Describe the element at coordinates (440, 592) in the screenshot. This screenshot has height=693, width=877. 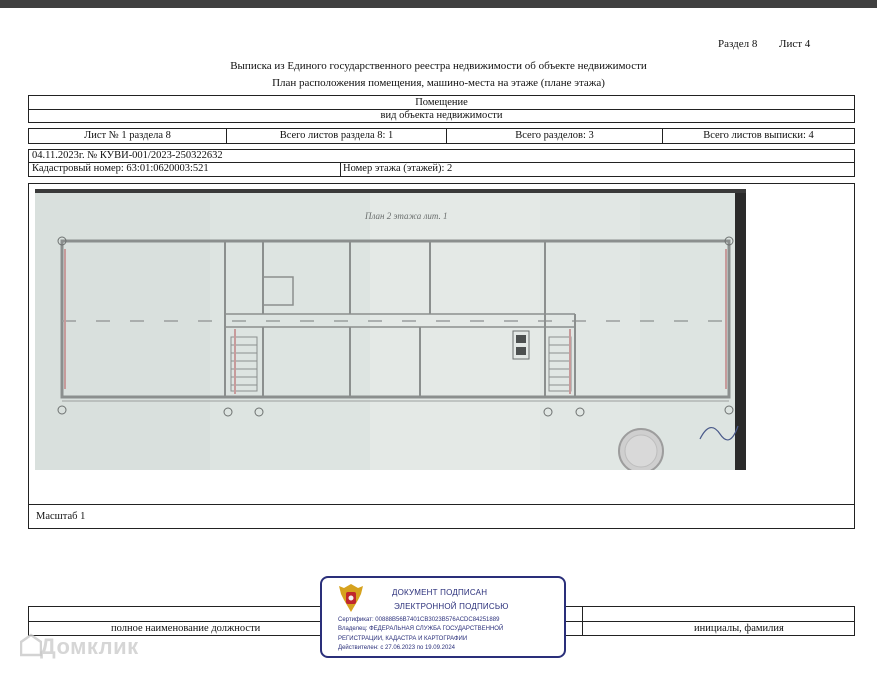
I see `stamp-line-1: ДОКУМЕНТ ПОДПИСАН` at that location.